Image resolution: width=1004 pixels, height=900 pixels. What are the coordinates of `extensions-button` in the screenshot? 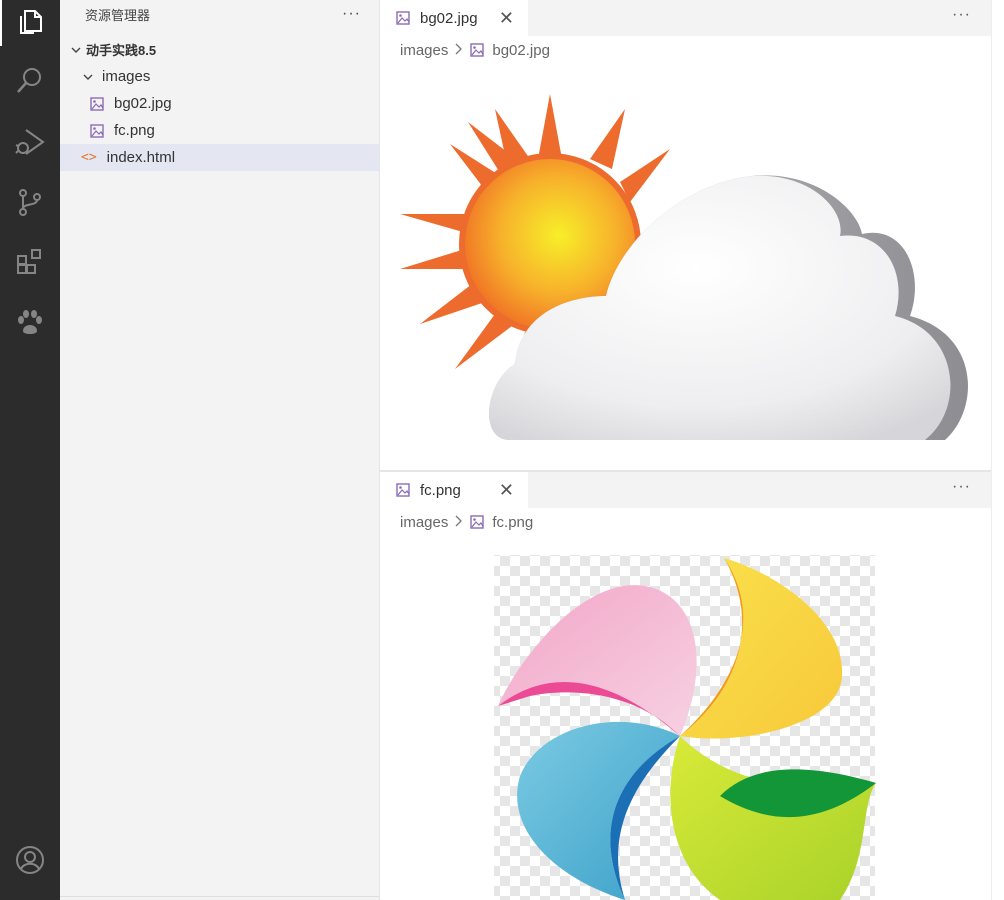 It's located at (30, 262).